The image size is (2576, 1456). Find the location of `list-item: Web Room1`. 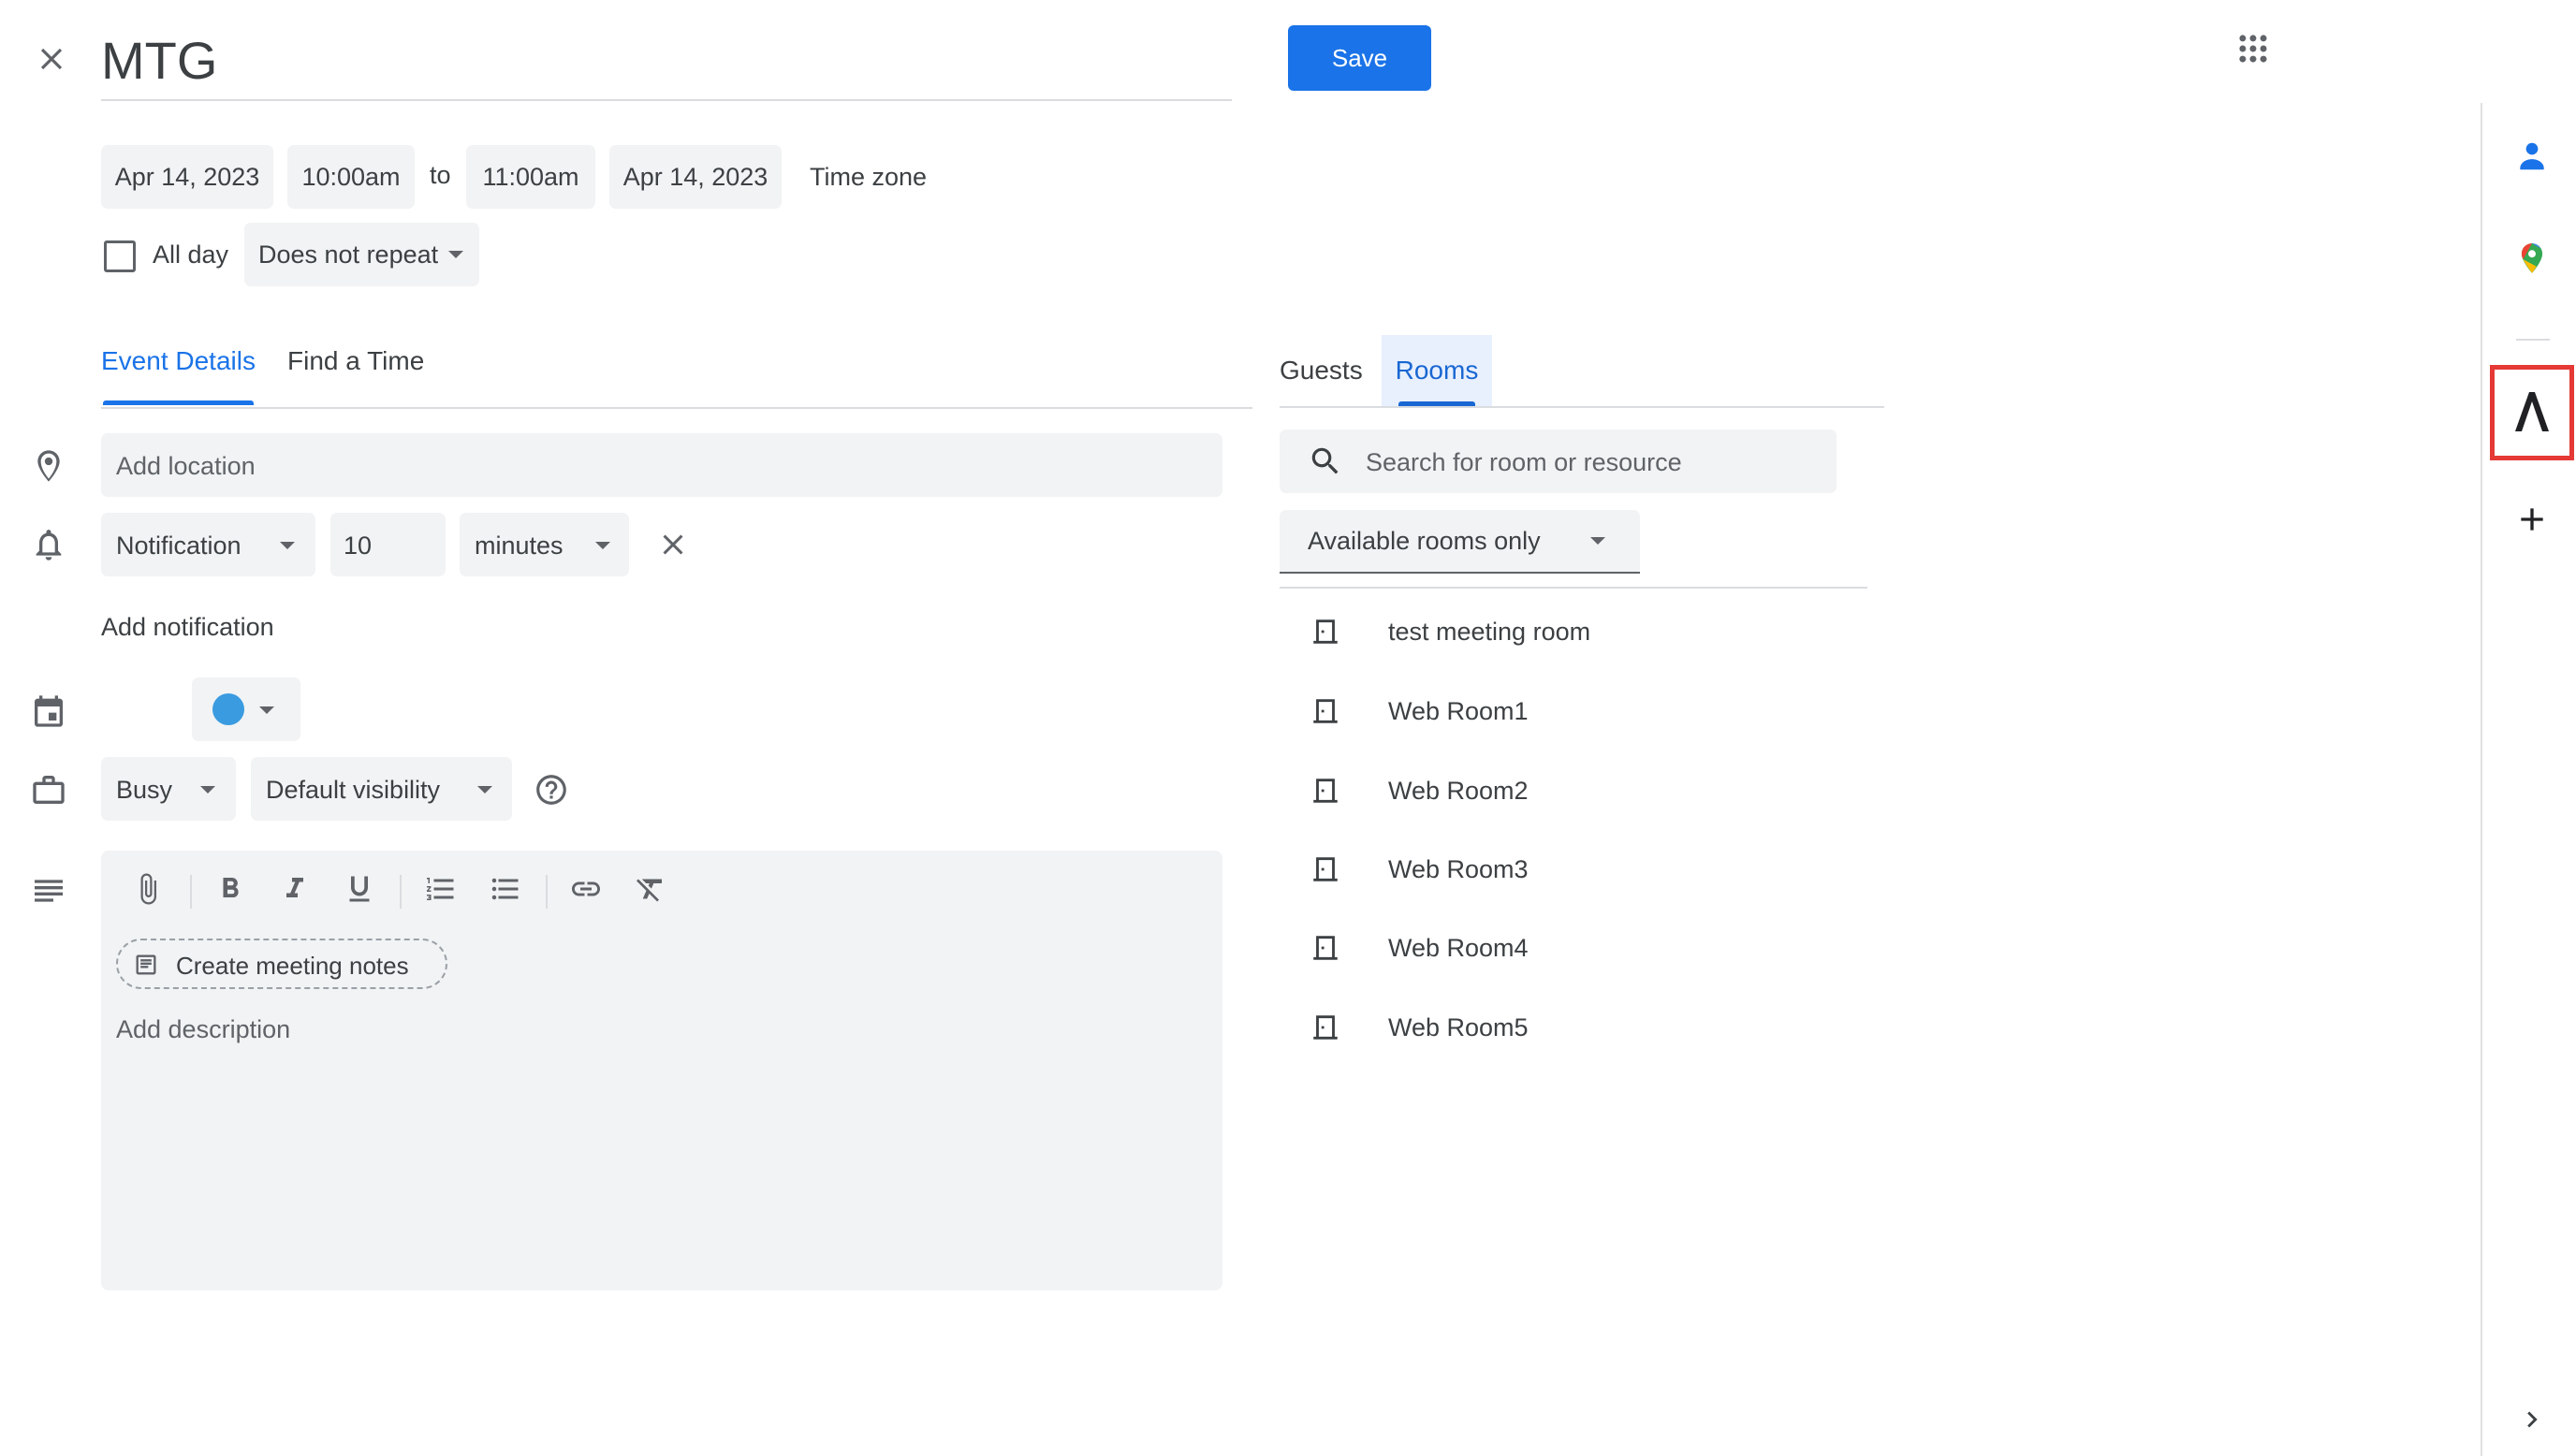

list-item: Web Room1 is located at coordinates (1570, 711).